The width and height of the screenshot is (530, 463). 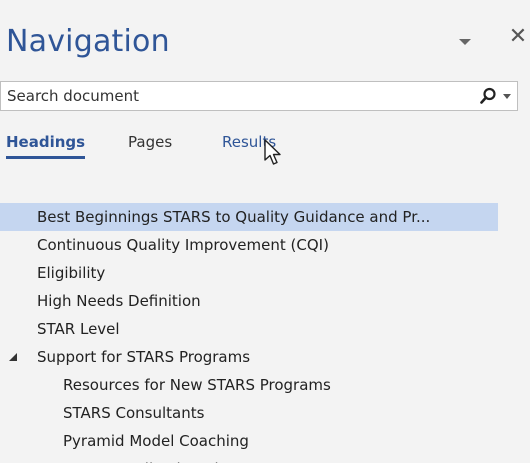 What do you see at coordinates (134, 413) in the screenshot?
I see `heading-label: STARS Consultants` at bounding box center [134, 413].